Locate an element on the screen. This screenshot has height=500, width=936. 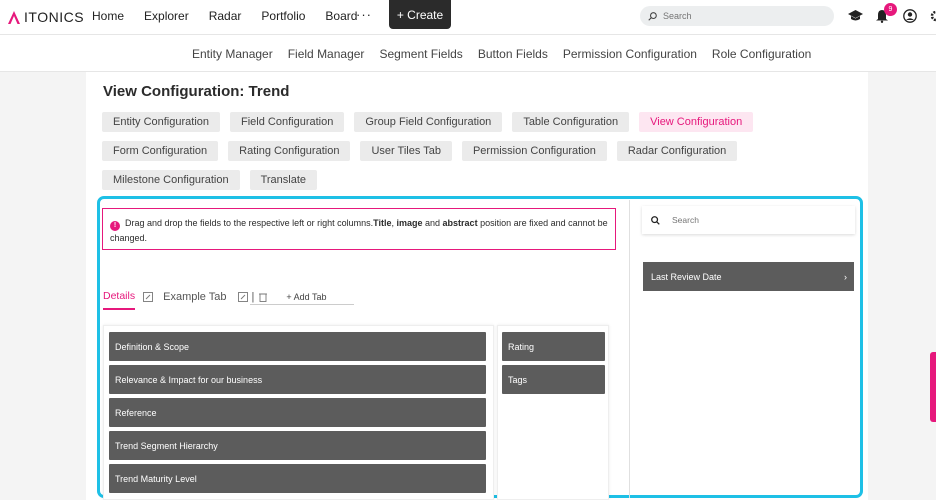
tab-user-tiles: User Tiles Tab is located at coordinates (406, 151).